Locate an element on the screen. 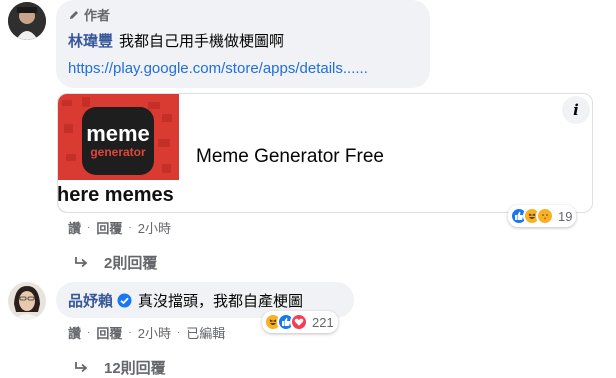 This screenshot has width=616, height=378. comment-text: 我都自己用手機做梗圖啊 is located at coordinates (202, 41).